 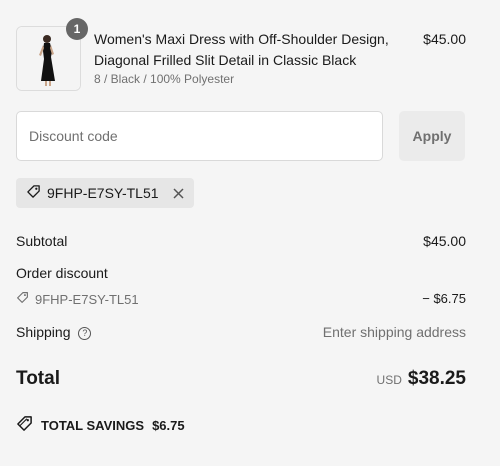 I want to click on order-discount-value: − $6.75, so click(x=444, y=298).